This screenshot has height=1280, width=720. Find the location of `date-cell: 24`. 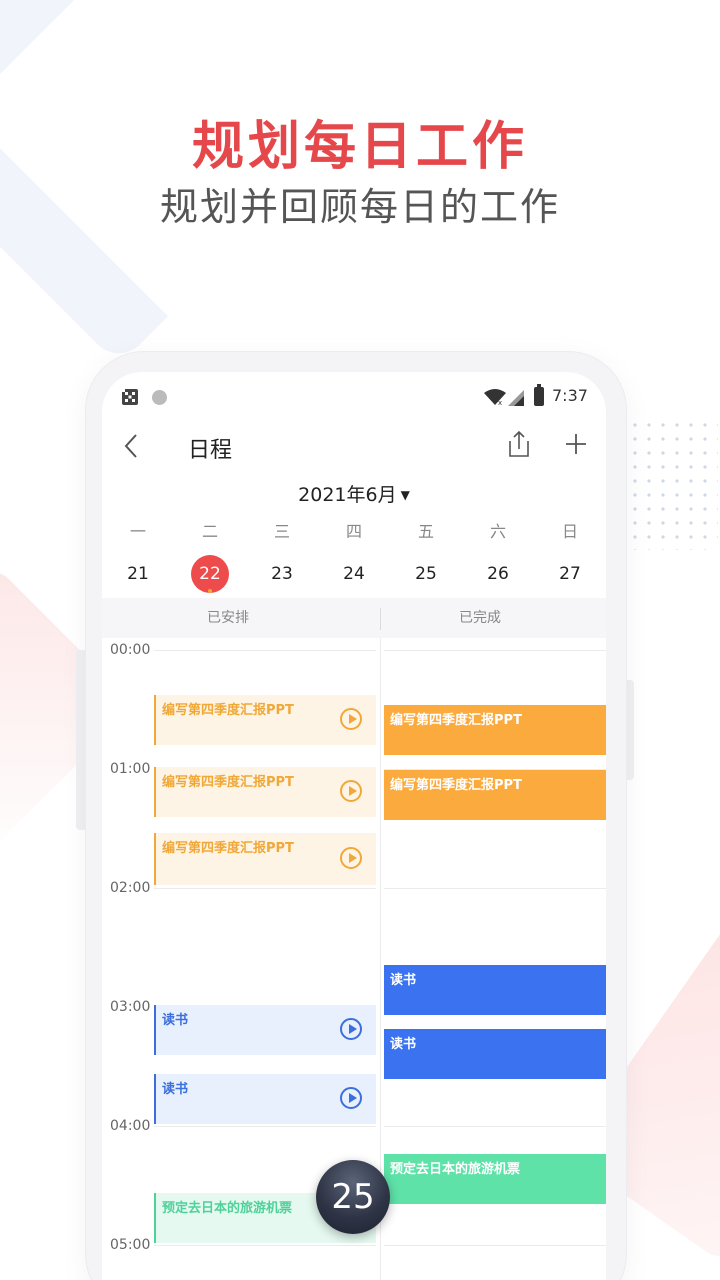

date-cell: 24 is located at coordinates (354, 574).